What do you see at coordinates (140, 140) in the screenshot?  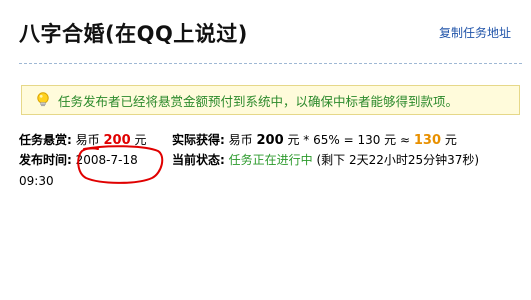 I see `reward-unit: 元` at bounding box center [140, 140].